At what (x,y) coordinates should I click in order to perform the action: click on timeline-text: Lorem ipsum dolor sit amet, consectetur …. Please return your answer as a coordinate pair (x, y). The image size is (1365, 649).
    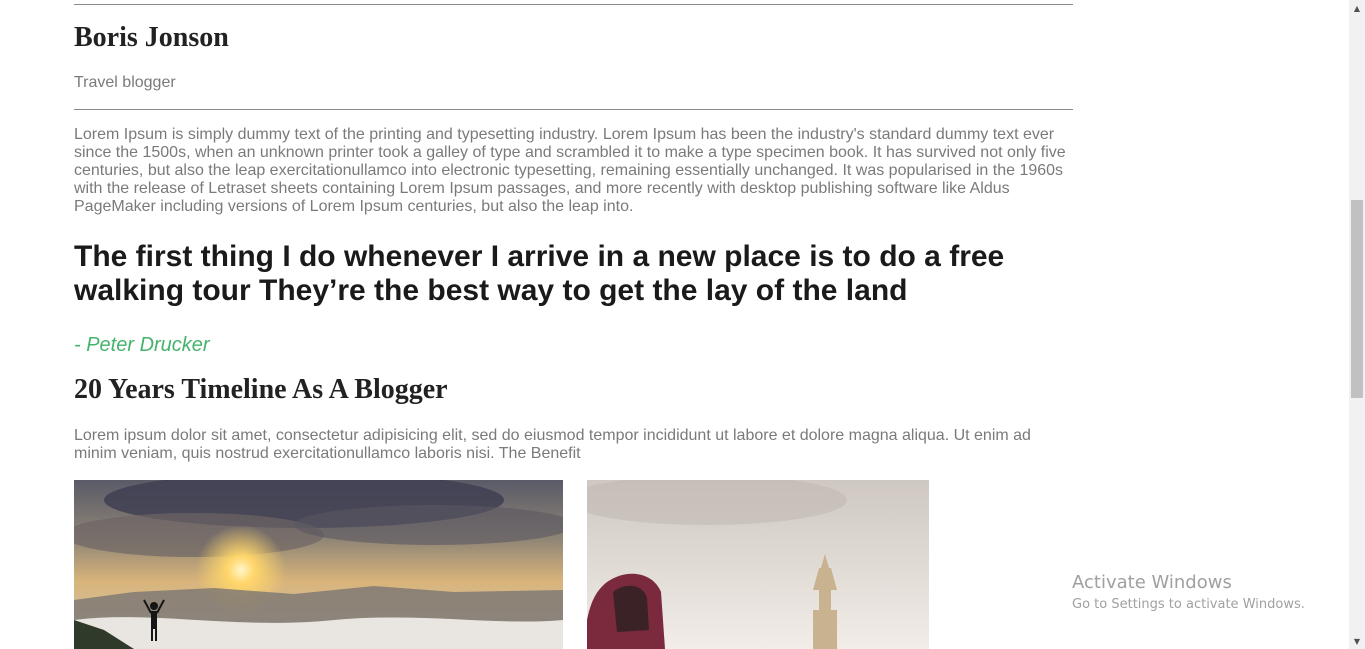
    Looking at the image, I should click on (552, 444).